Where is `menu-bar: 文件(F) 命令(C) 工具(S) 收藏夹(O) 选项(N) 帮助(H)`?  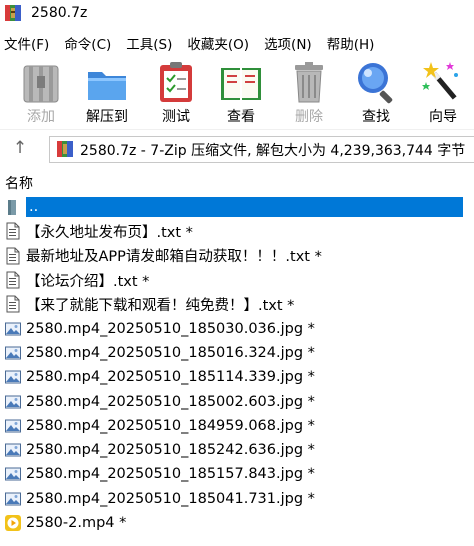 menu-bar: 文件(F) 命令(C) 工具(S) 收藏夹(O) 选项(N) 帮助(H) is located at coordinates (237, 43).